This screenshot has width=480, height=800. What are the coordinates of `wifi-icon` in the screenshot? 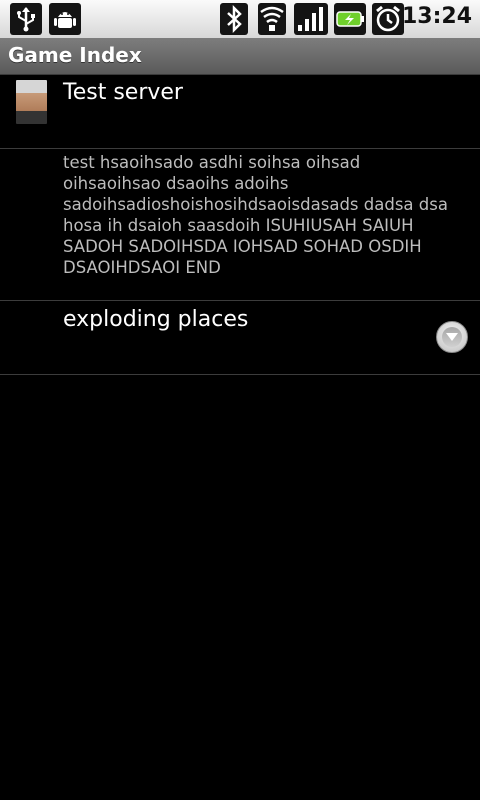 It's located at (272, 19).